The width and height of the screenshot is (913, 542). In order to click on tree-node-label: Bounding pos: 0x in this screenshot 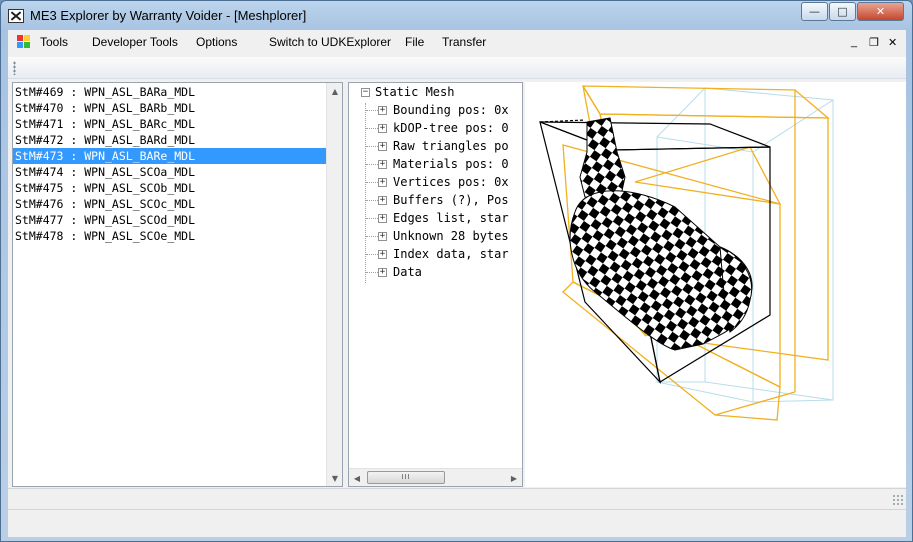, I will do `click(451, 110)`.